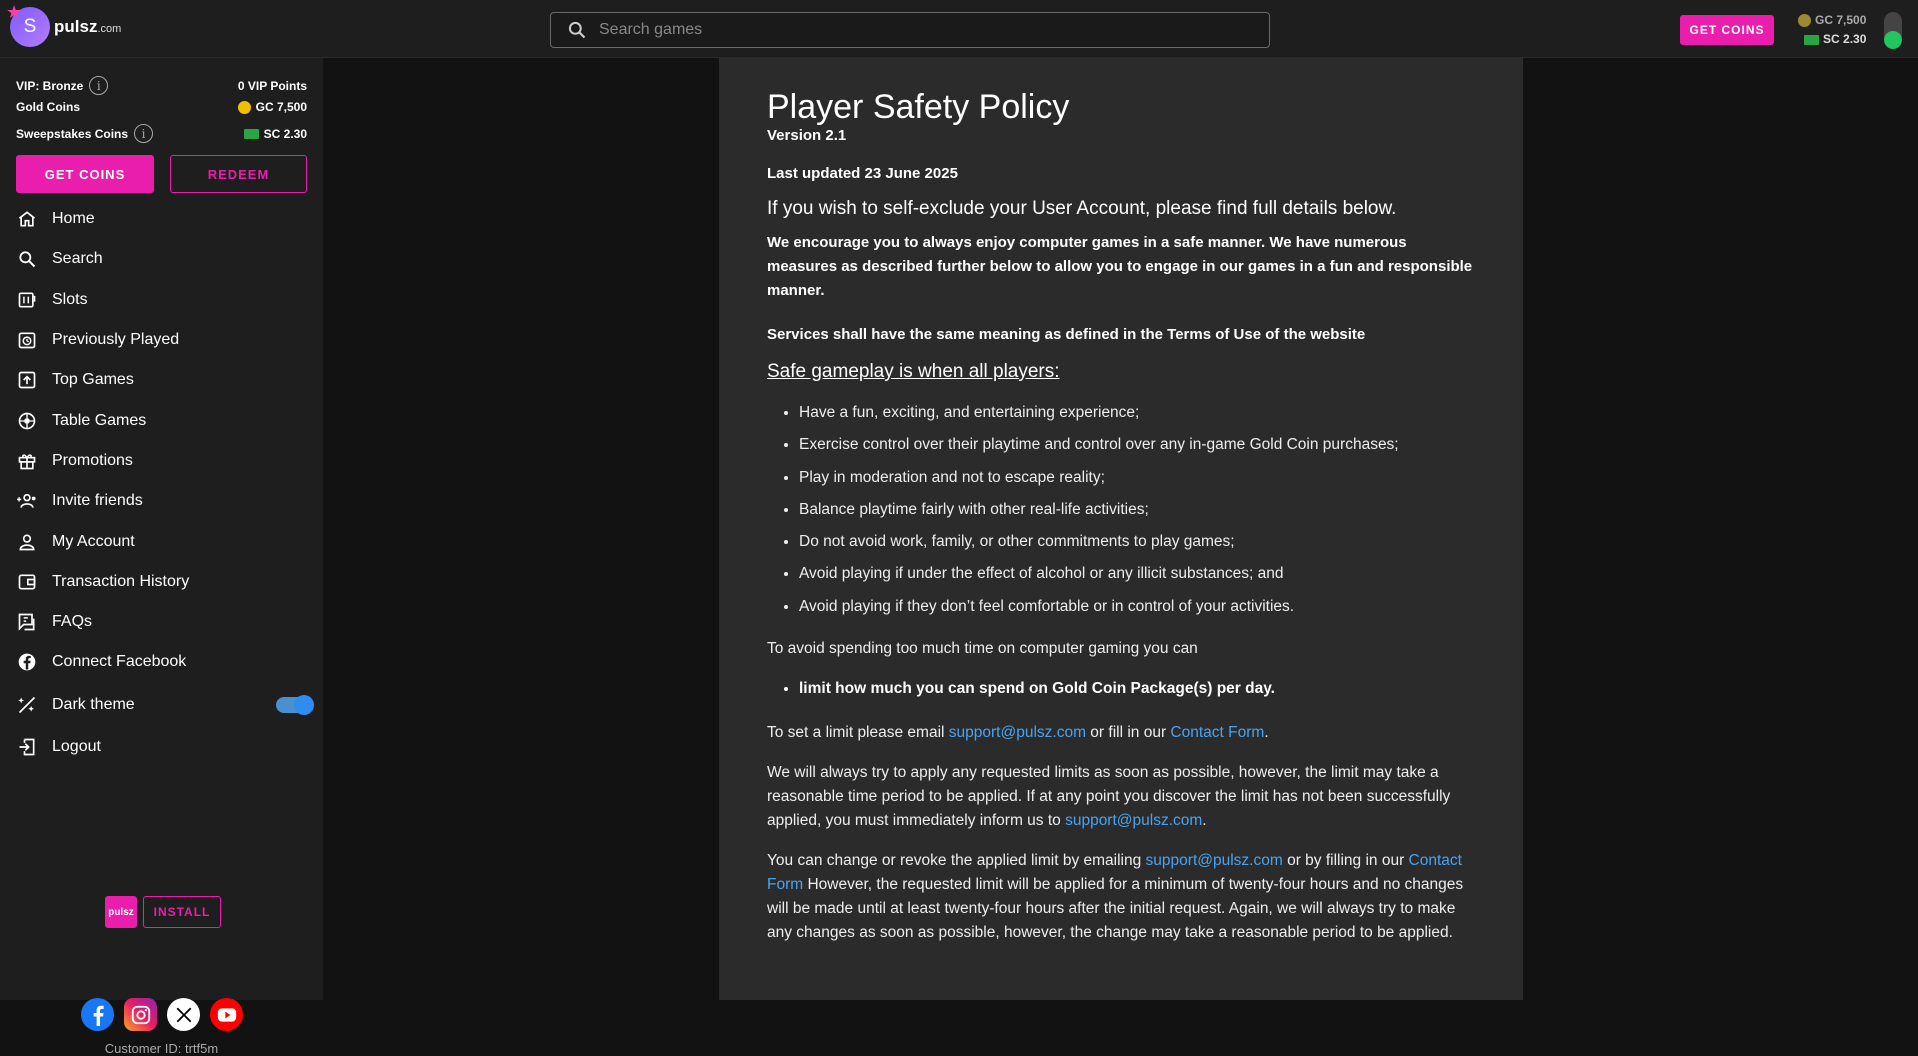  Describe the element at coordinates (166, 747) in the screenshot. I see `sidebar-item-logout: Logout` at that location.